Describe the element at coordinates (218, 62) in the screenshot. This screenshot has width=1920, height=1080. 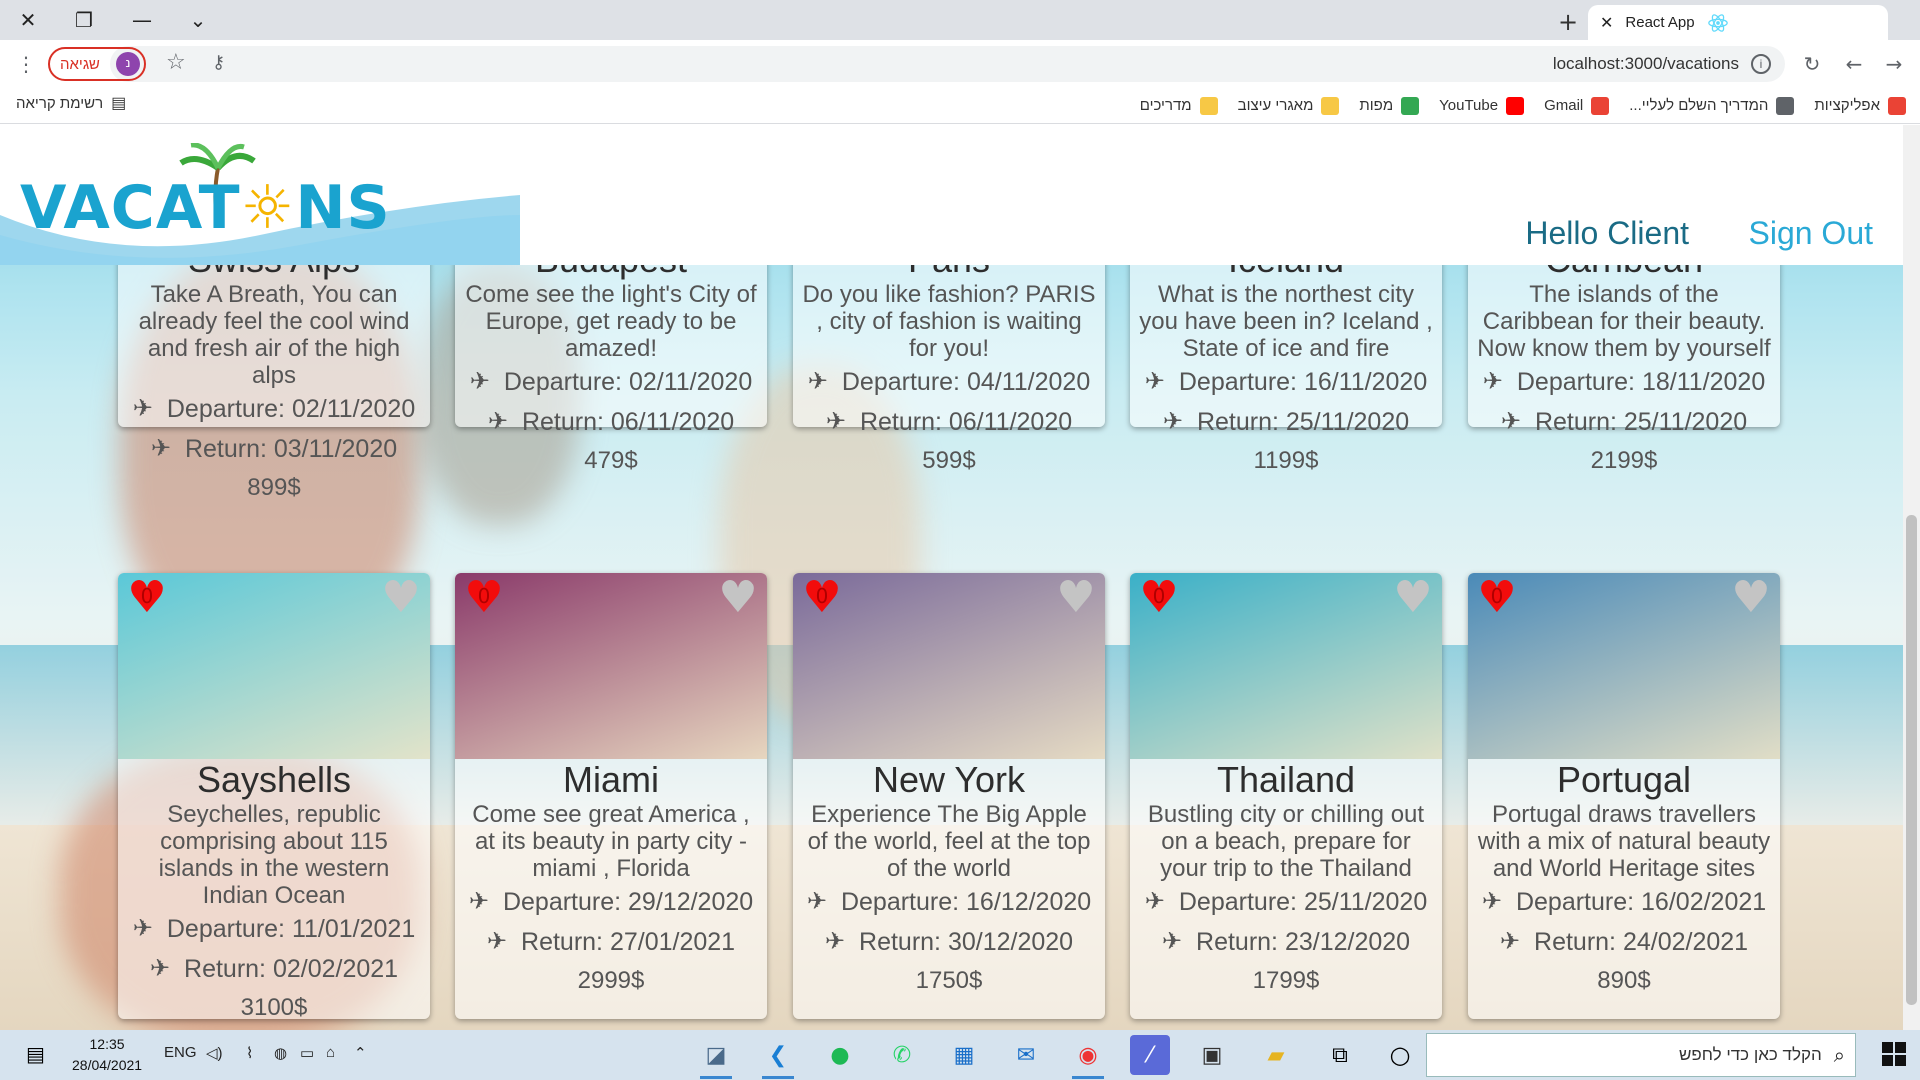
I see `password-key-icon: ⚷` at that location.